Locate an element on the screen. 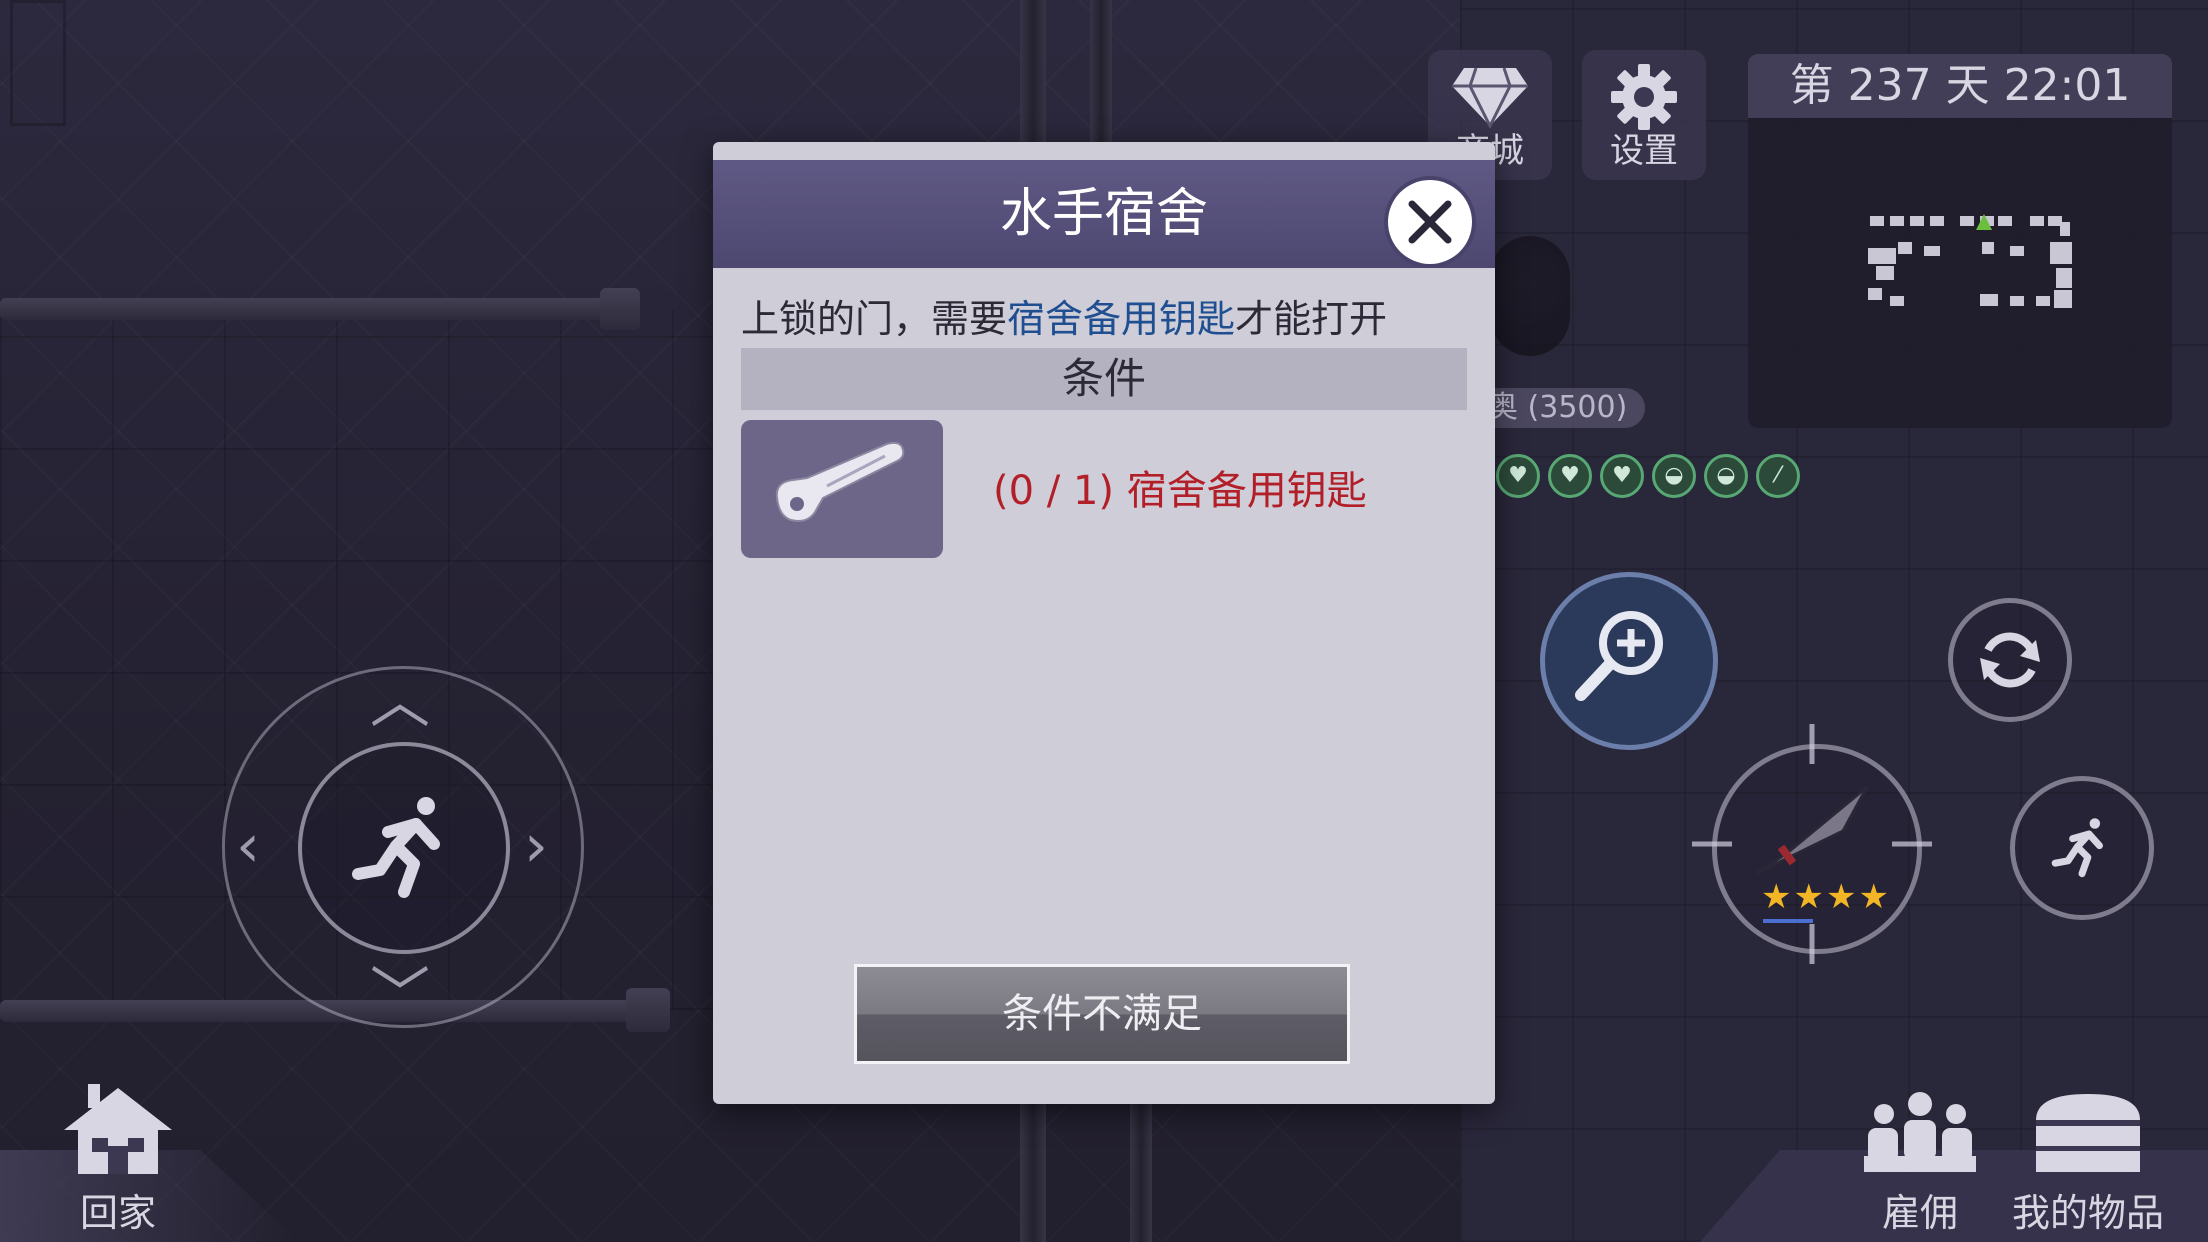  dialog-header: 水手宿舍 is located at coordinates (1104, 214).